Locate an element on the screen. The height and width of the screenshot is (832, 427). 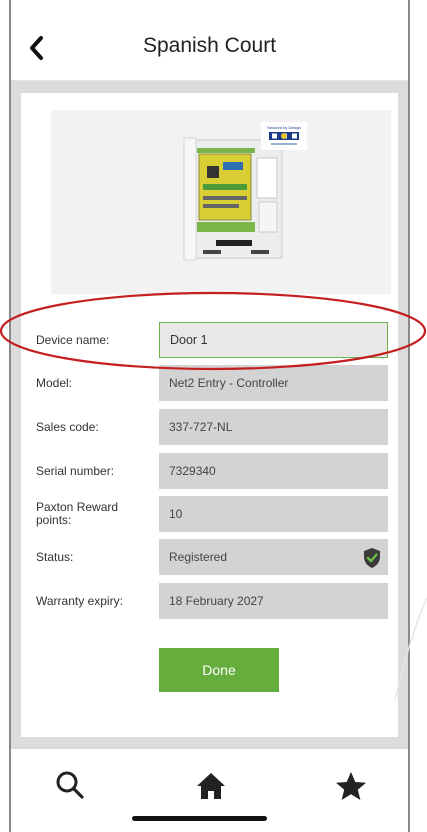
back-button is located at coordinates (38, 48).